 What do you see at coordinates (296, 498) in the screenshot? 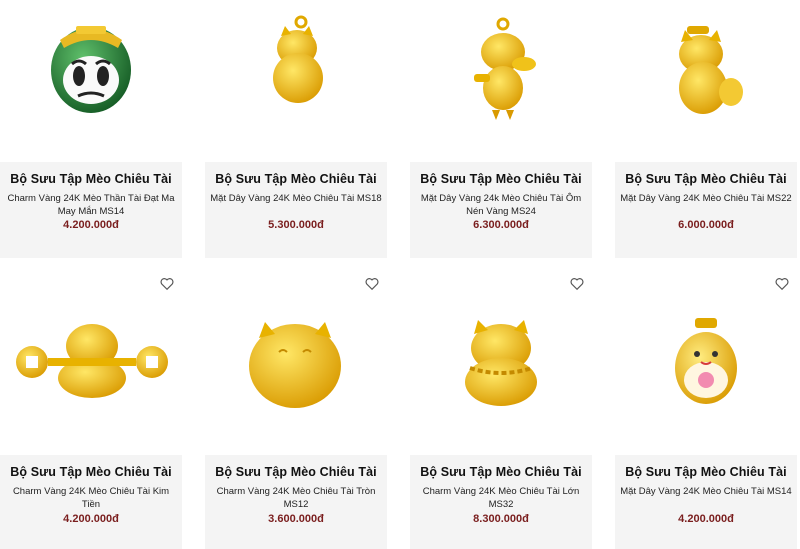
I see `product-name: Charm Vàng 24K Mèo Chiêu Tài Tròn MS12` at bounding box center [296, 498].